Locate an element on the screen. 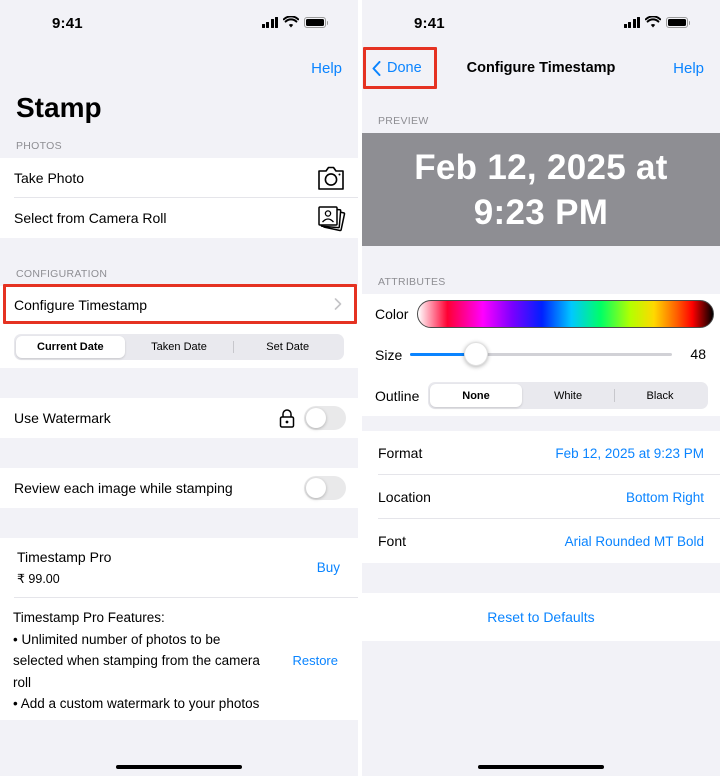 The width and height of the screenshot is (720, 776). take-photo-label: Take Photo is located at coordinates (49, 178).